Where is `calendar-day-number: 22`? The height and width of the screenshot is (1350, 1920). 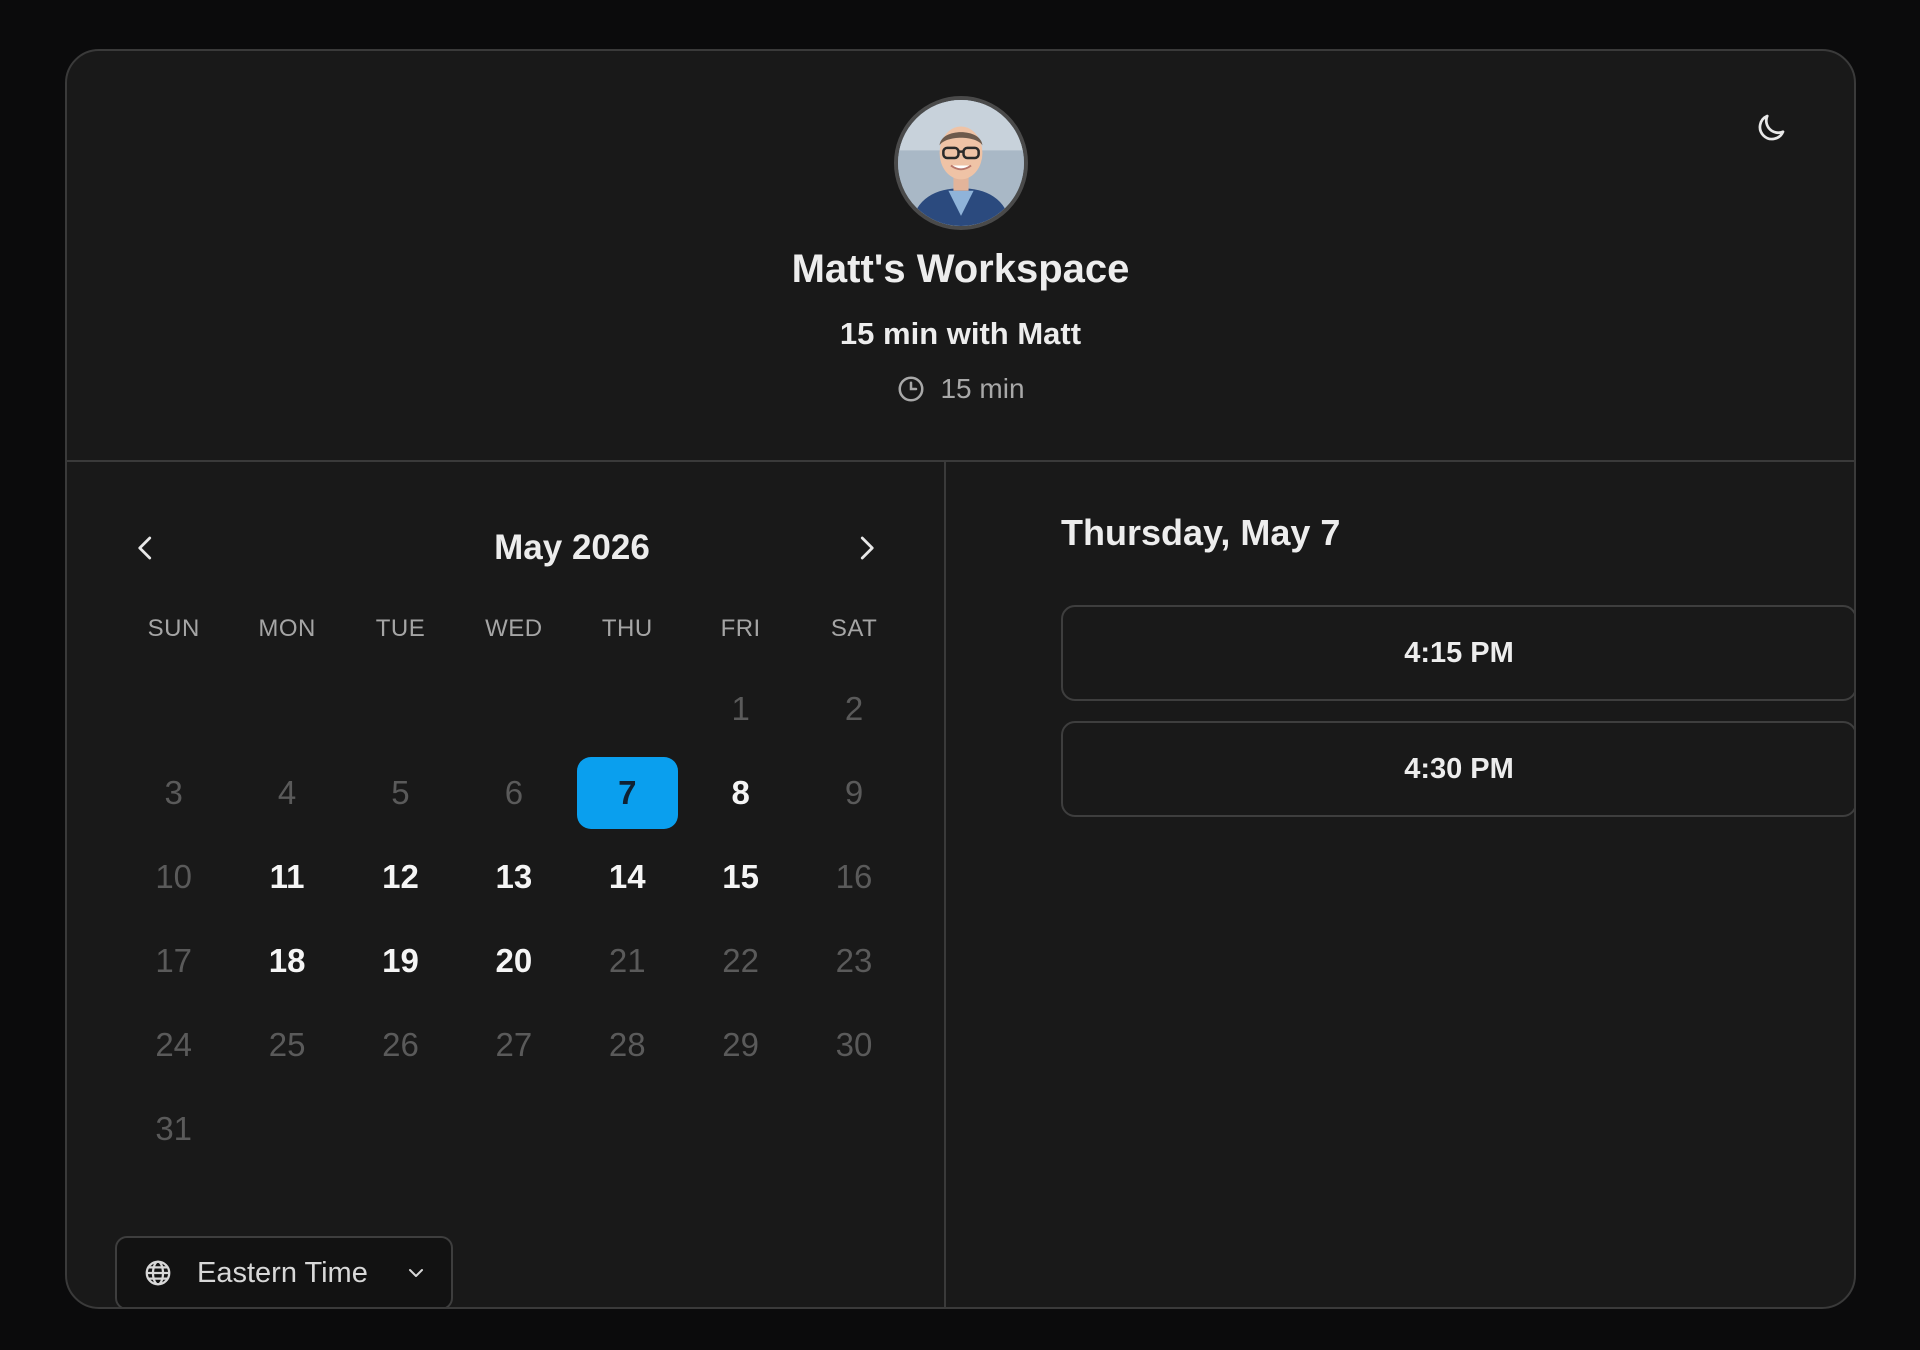 calendar-day-number: 22 is located at coordinates (740, 960).